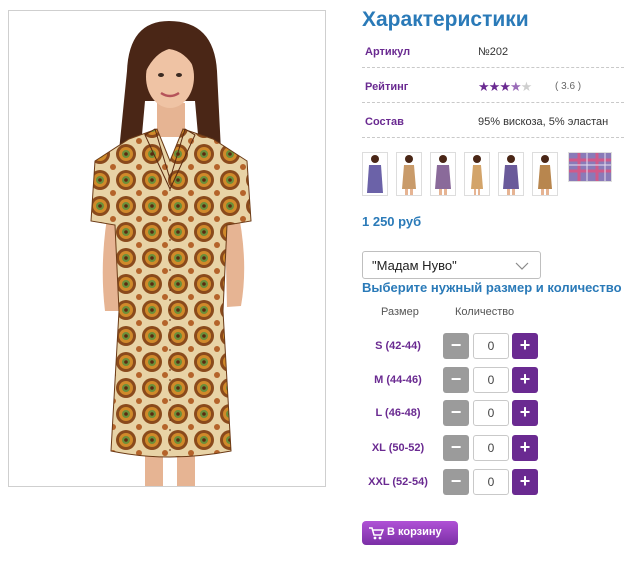 The image size is (624, 579). What do you see at coordinates (376, 534) in the screenshot?
I see `cart-icon` at bounding box center [376, 534].